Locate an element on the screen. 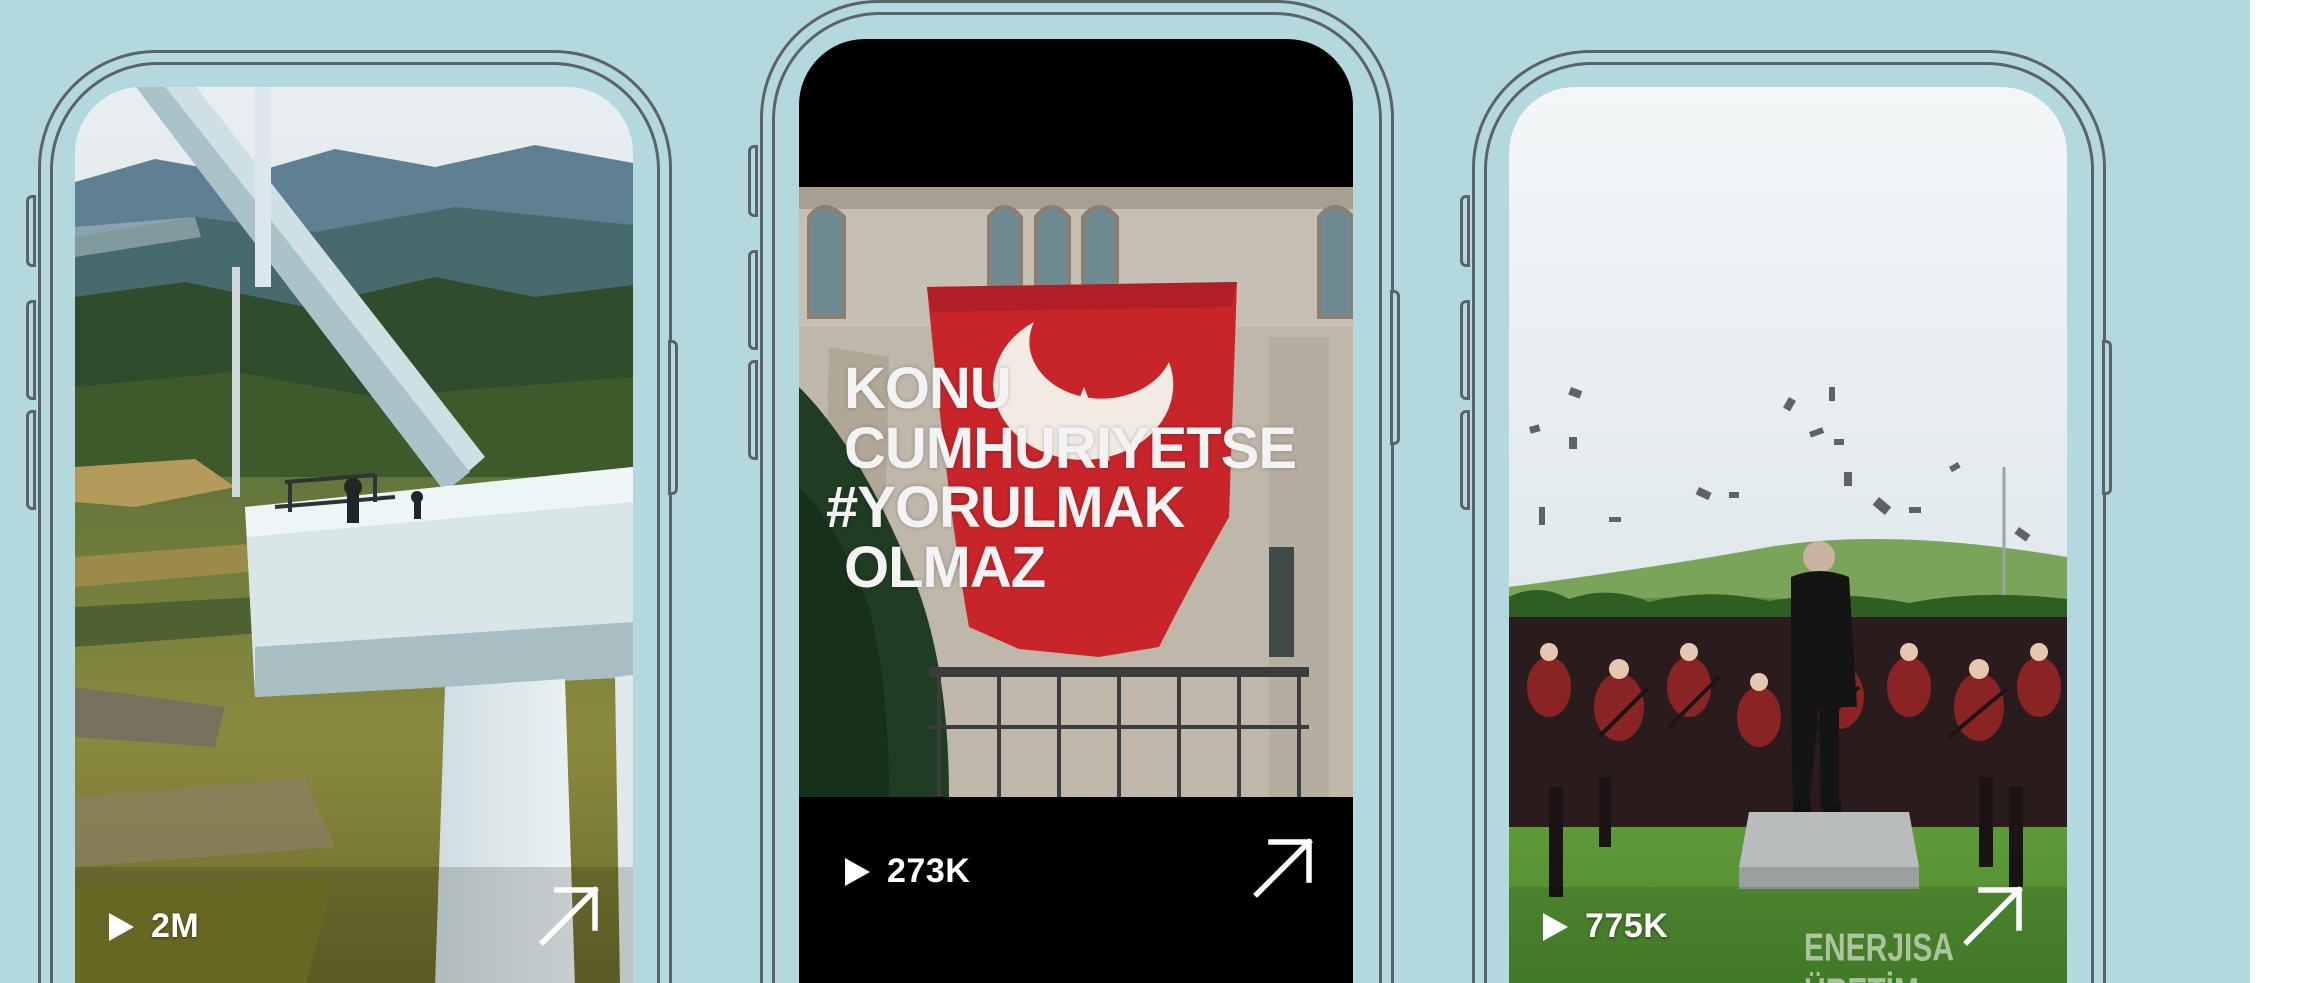 The height and width of the screenshot is (983, 2300). brand-watermark: ENERJISA ÜRETİM is located at coordinates (1878, 954).